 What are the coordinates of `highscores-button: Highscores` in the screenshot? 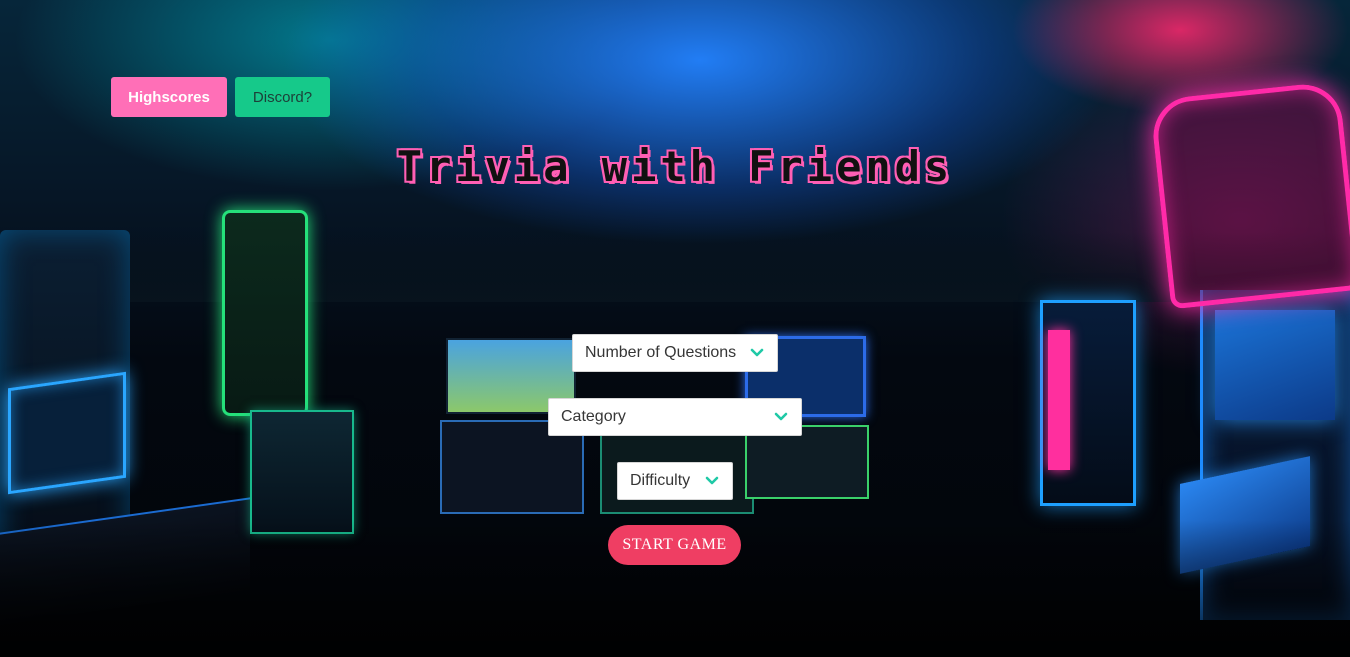 It's located at (169, 97).